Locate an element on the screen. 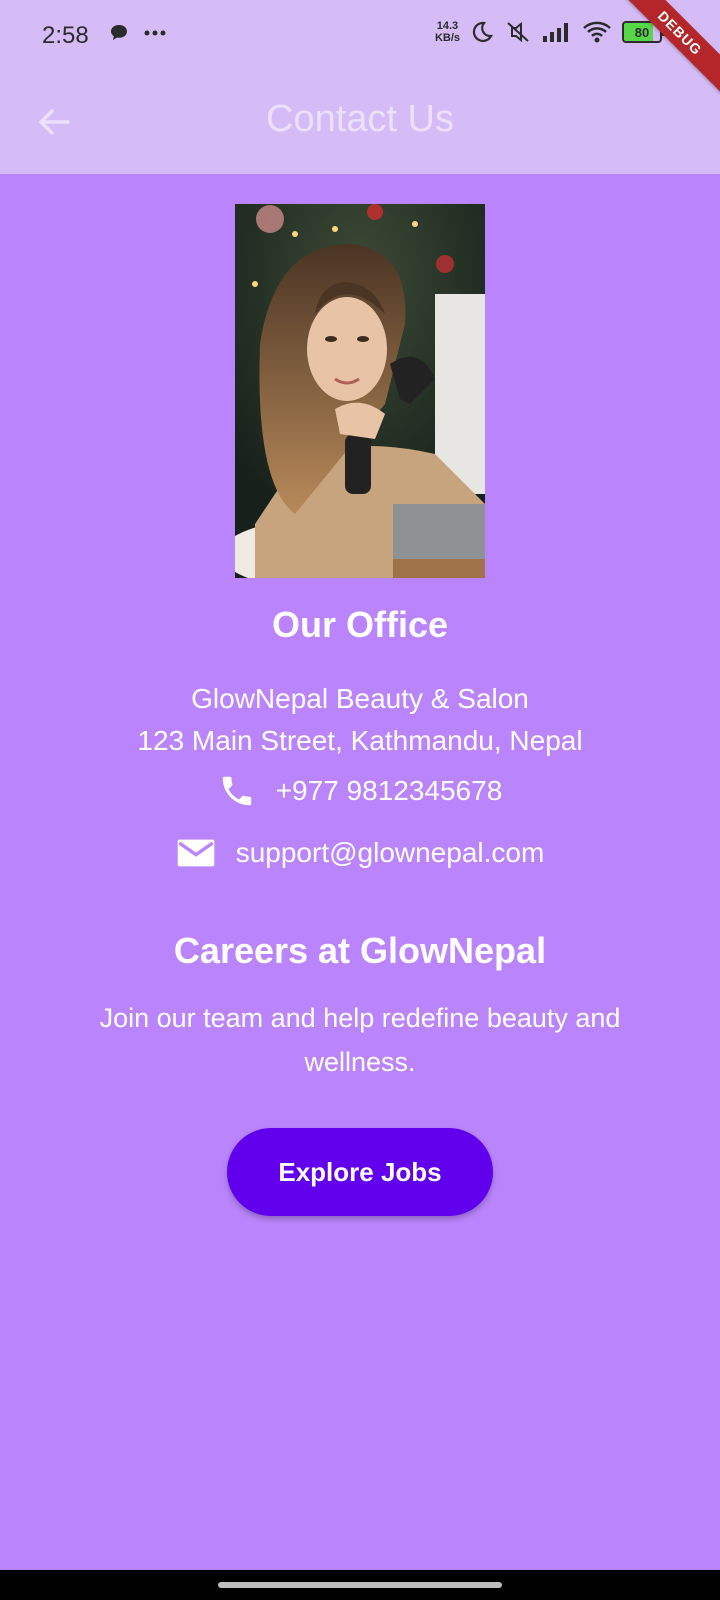 The height and width of the screenshot is (1600, 720). status-left-icons is located at coordinates (137, 33).